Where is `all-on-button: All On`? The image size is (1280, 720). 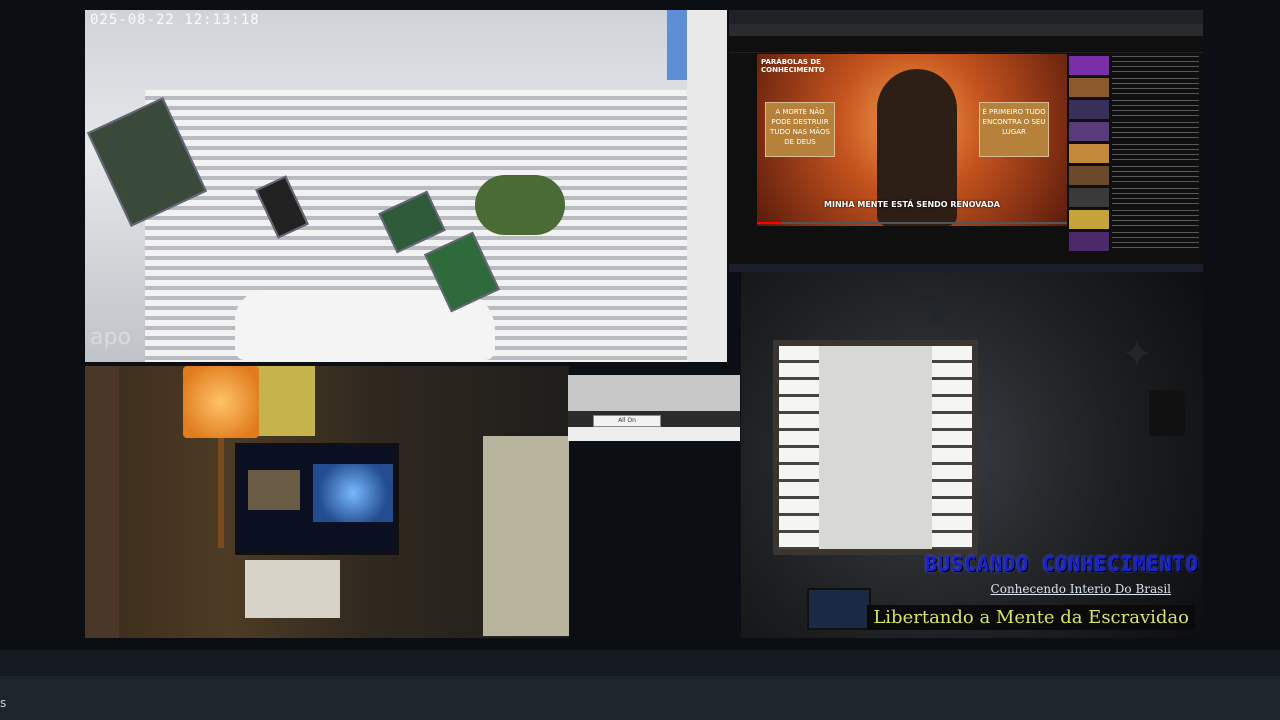 all-on-button: All On is located at coordinates (627, 421).